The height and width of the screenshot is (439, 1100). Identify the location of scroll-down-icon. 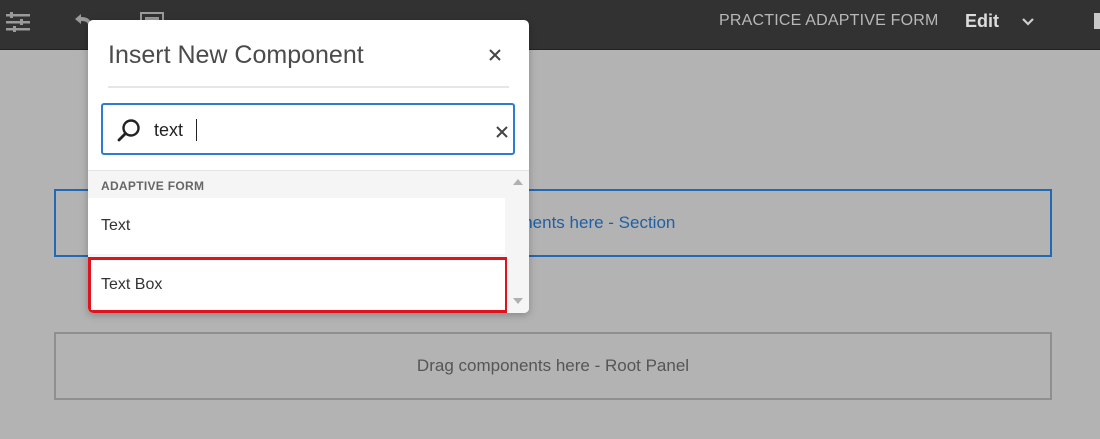
(518, 301).